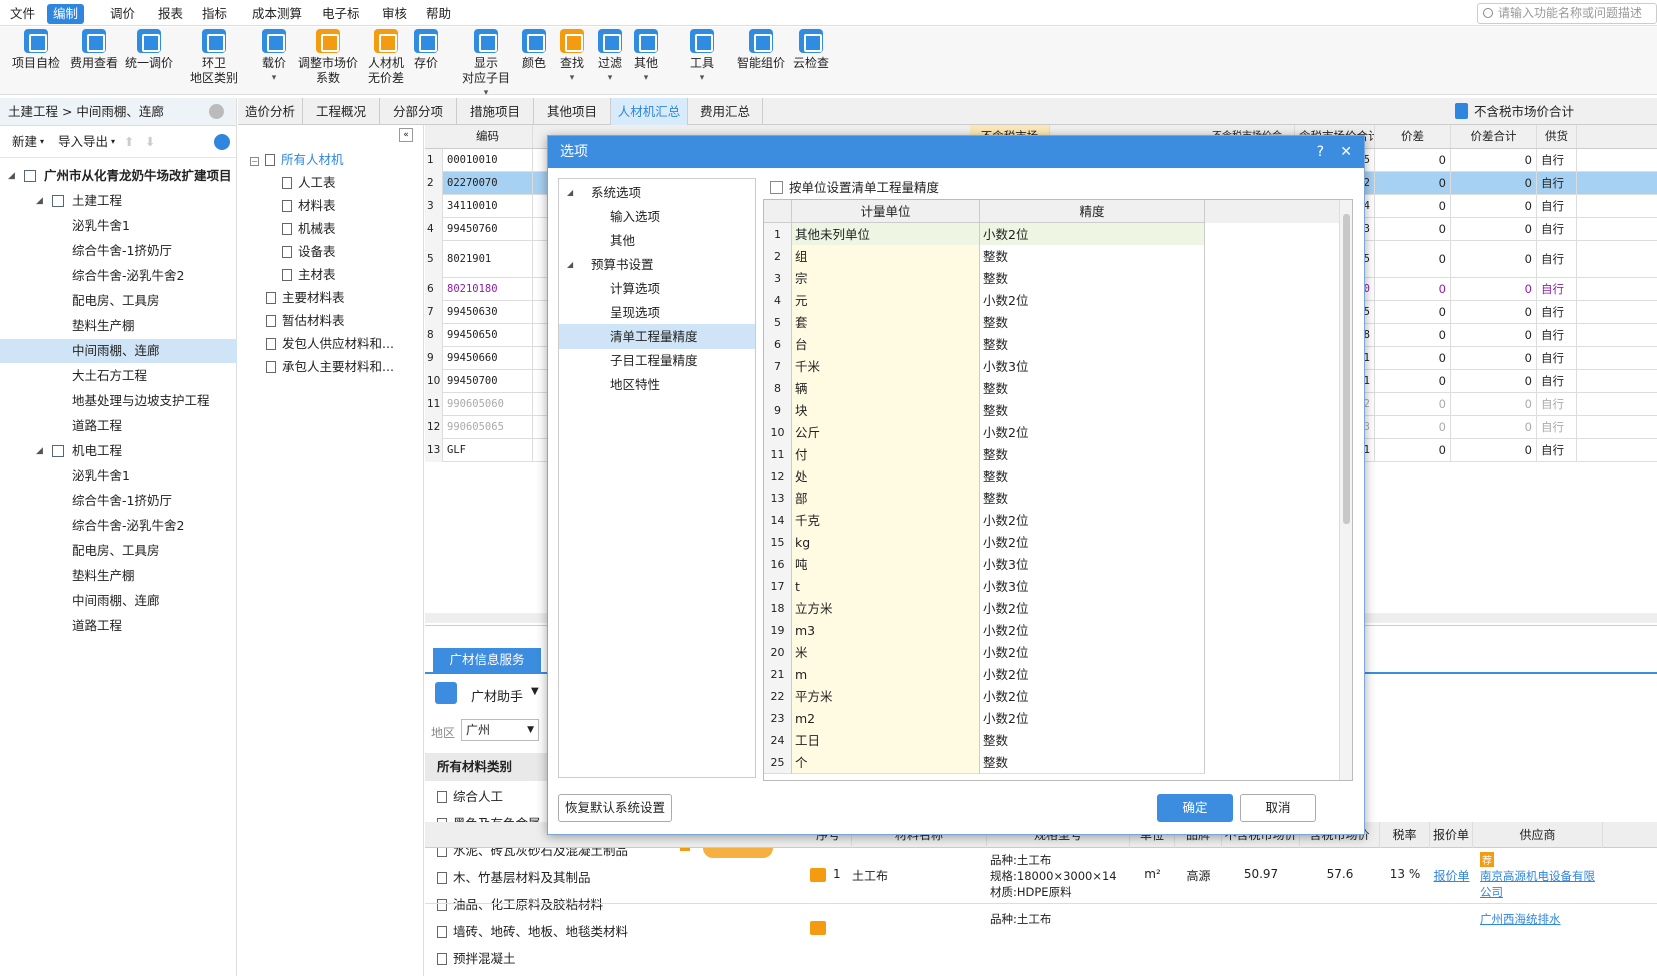 The width and height of the screenshot is (1657, 976). Describe the element at coordinates (657, 216) in the screenshot. I see `options-tree-item: 输入选项` at that location.